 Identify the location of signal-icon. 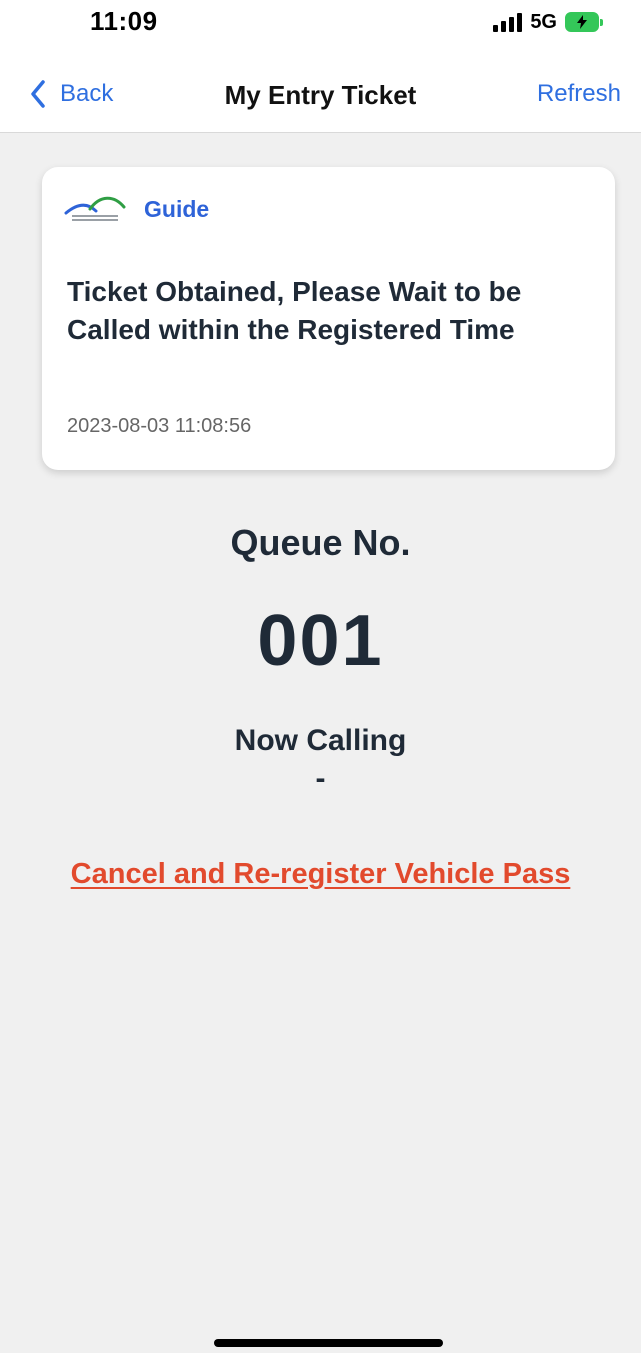
(508, 22).